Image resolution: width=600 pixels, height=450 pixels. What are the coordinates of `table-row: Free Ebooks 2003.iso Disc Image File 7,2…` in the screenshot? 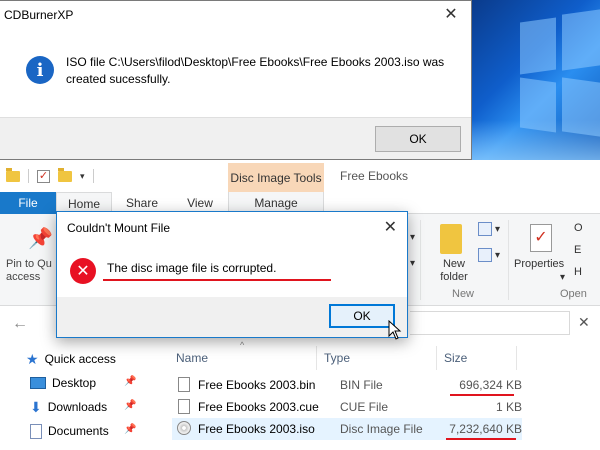 It's located at (347, 429).